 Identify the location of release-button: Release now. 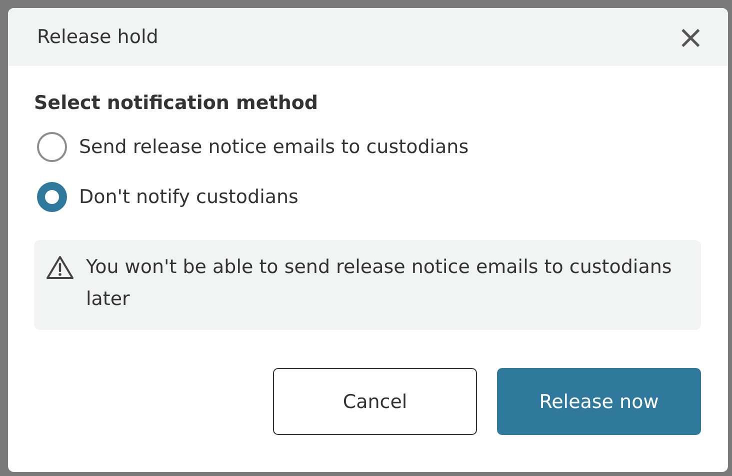
(599, 401).